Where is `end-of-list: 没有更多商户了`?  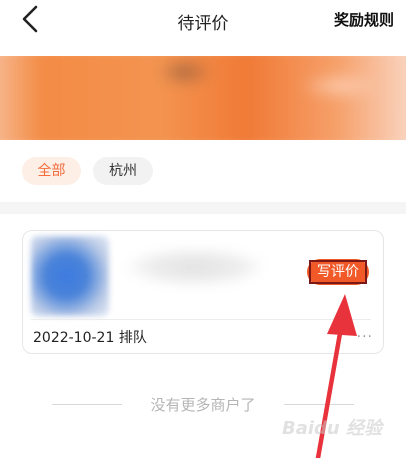
end-of-list: 没有更多商户了 is located at coordinates (203, 405).